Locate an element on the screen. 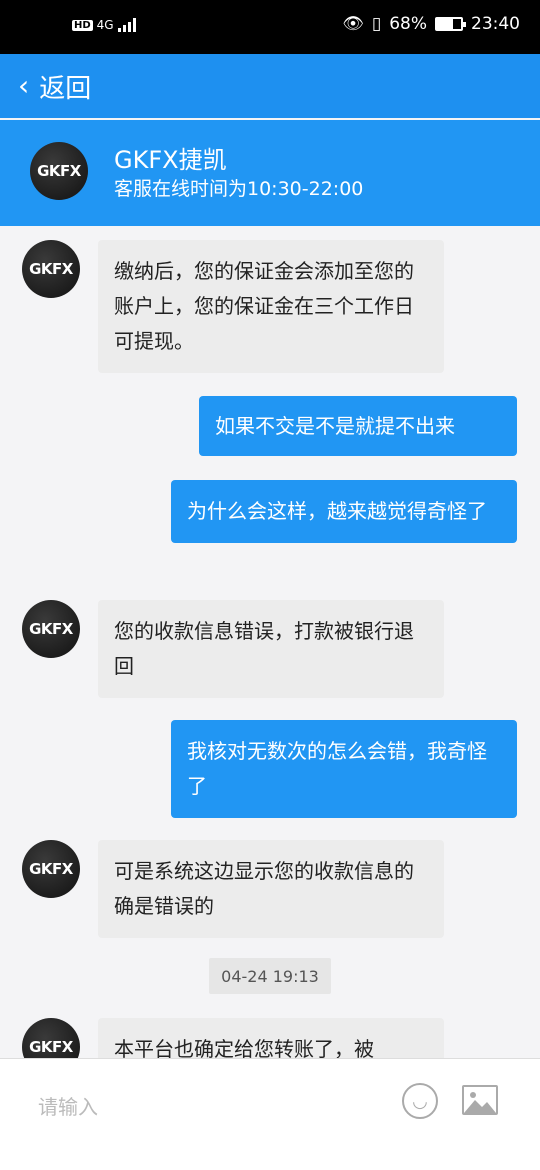 The width and height of the screenshot is (540, 1170). image-icon is located at coordinates (480, 1100).